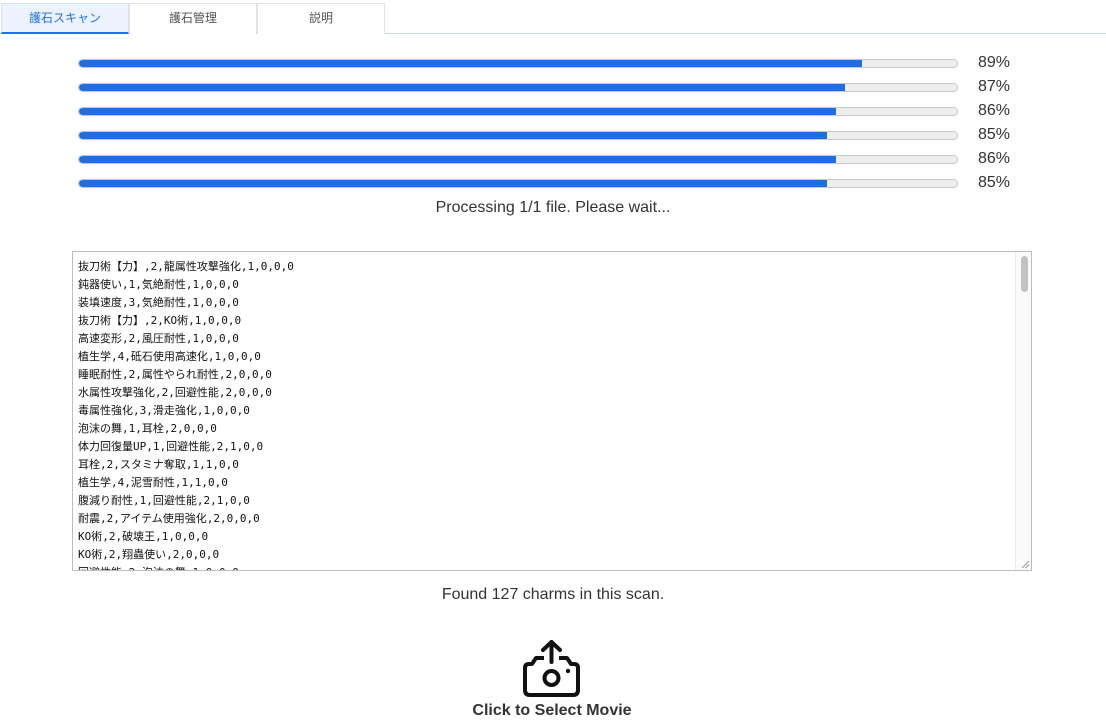 This screenshot has width=1106, height=722. What do you see at coordinates (193, 18) in the screenshot?
I see `tab-charm-management: 護石管理` at bounding box center [193, 18].